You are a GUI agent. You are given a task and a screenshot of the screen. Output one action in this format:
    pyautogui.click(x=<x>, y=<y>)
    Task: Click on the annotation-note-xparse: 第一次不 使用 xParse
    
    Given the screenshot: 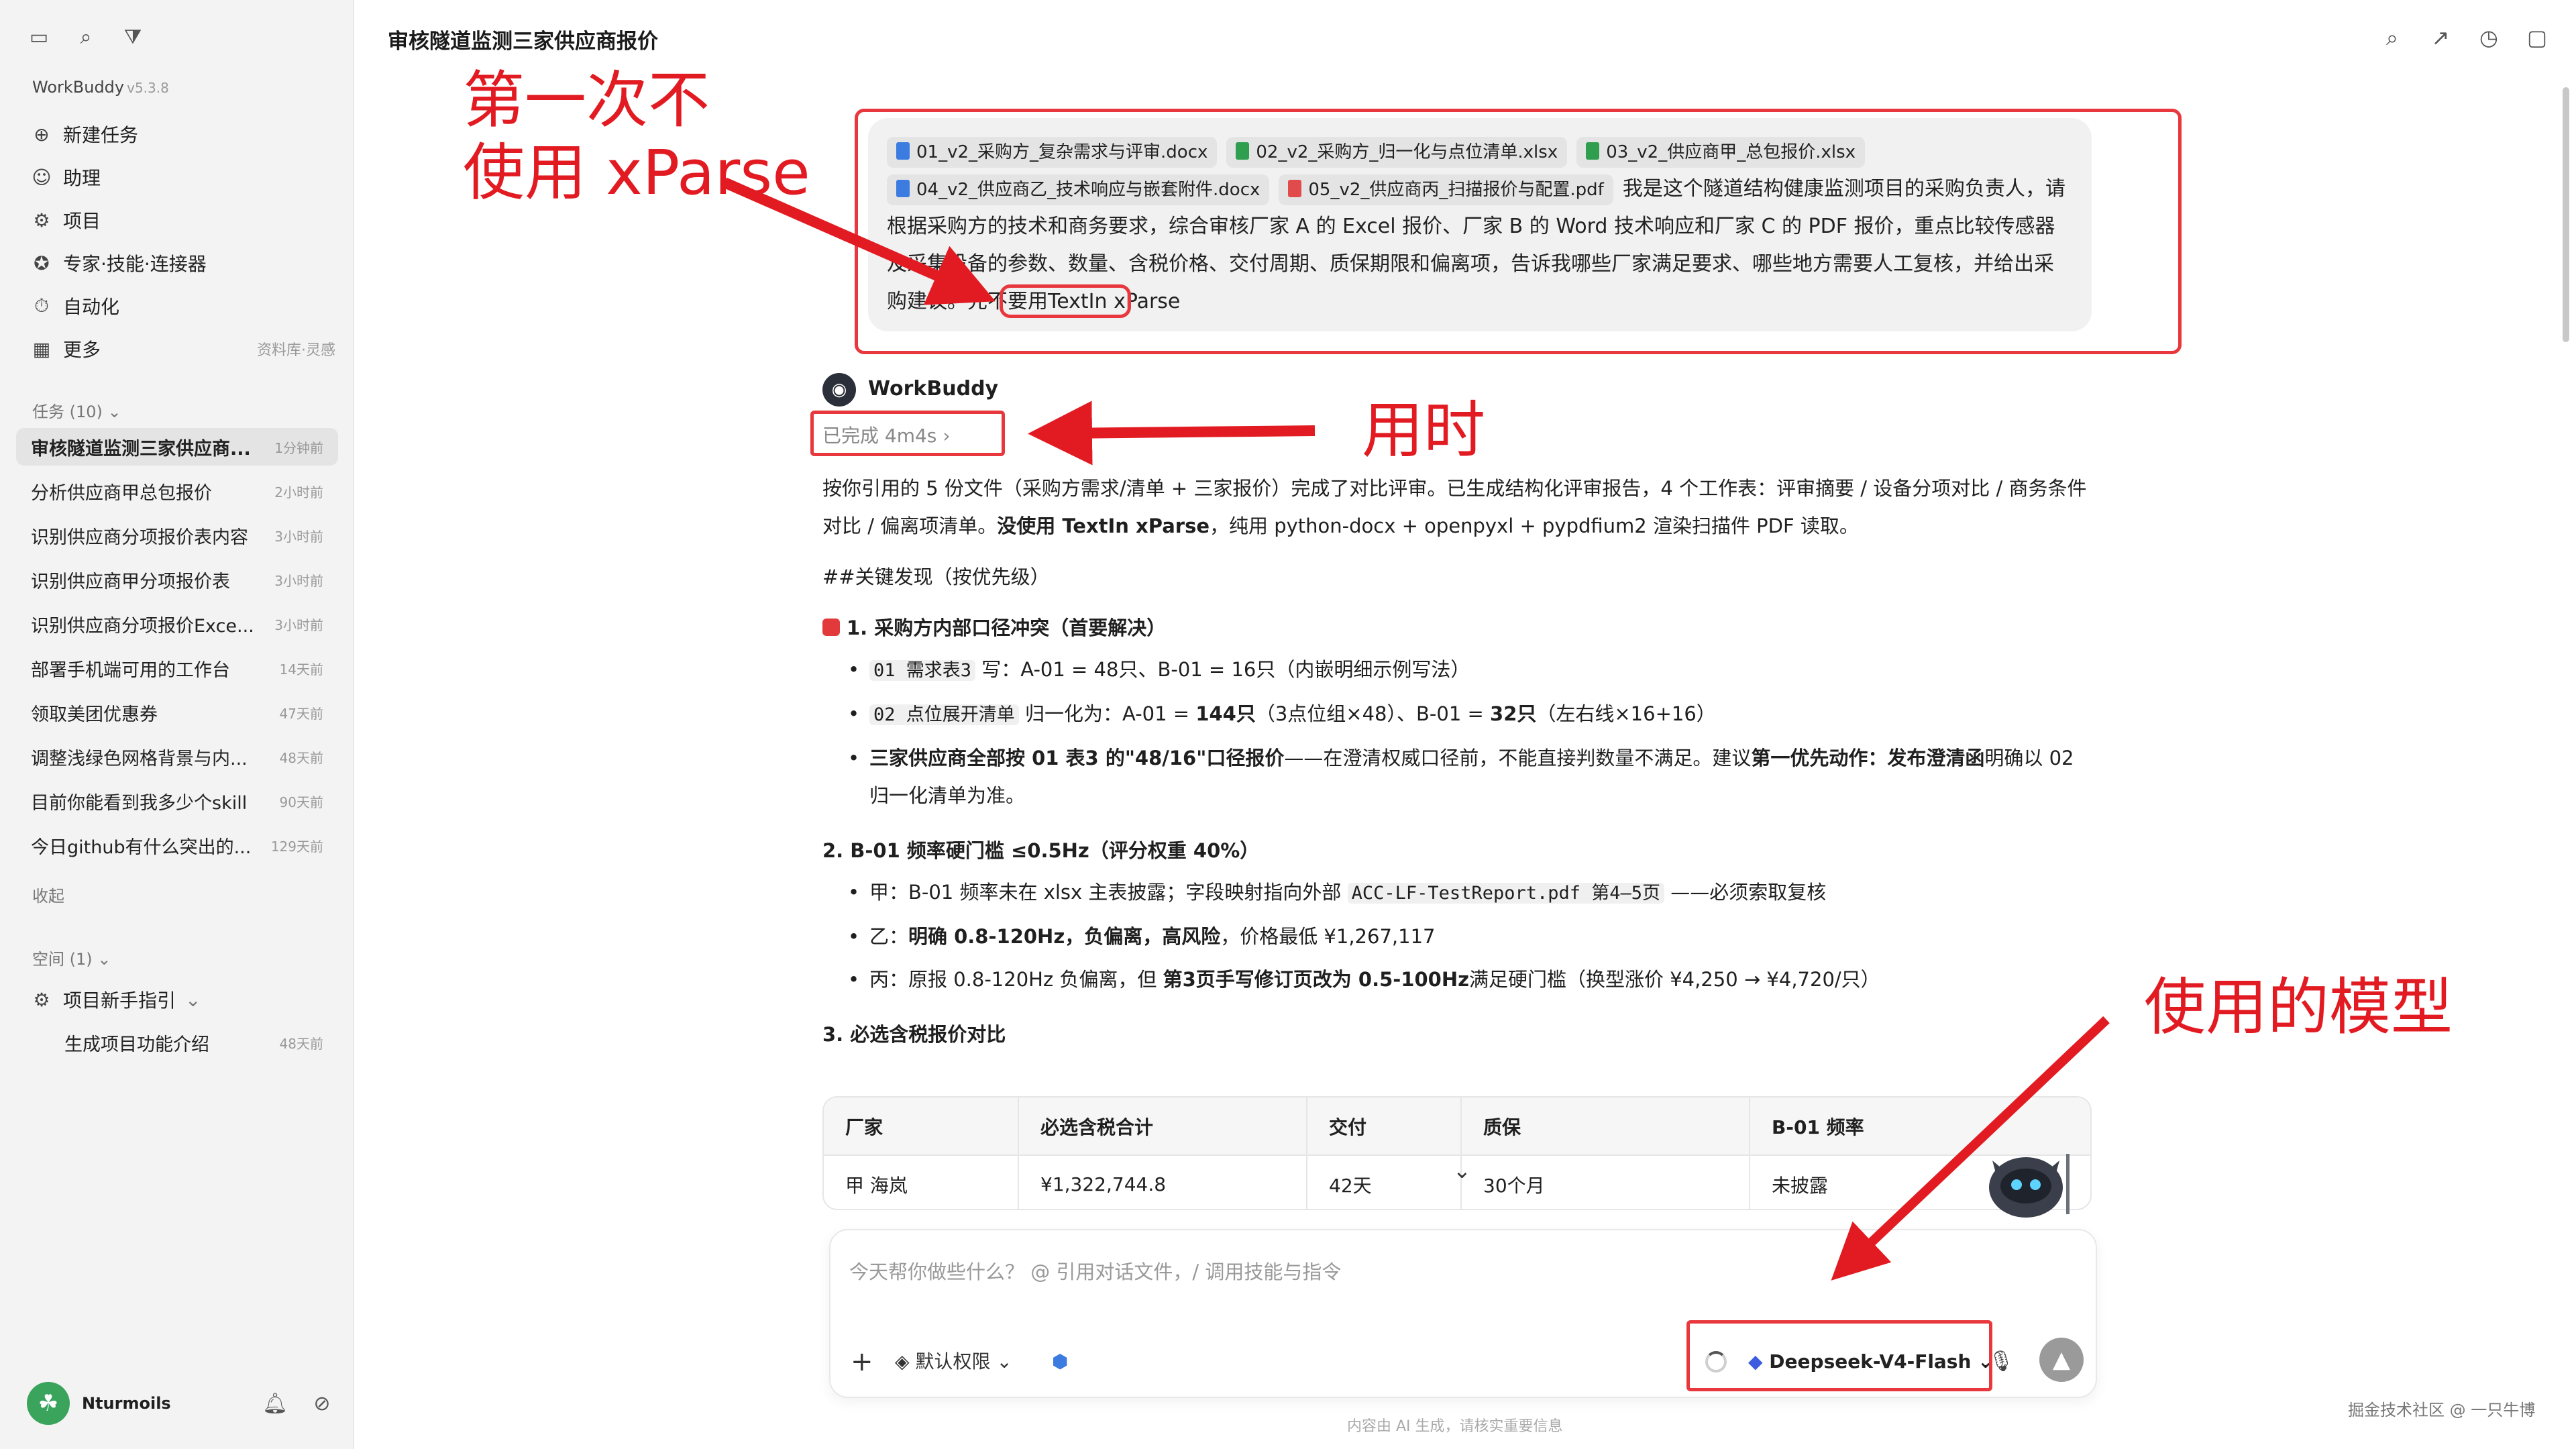 What is the action you would take?
    pyautogui.click(x=636, y=136)
    